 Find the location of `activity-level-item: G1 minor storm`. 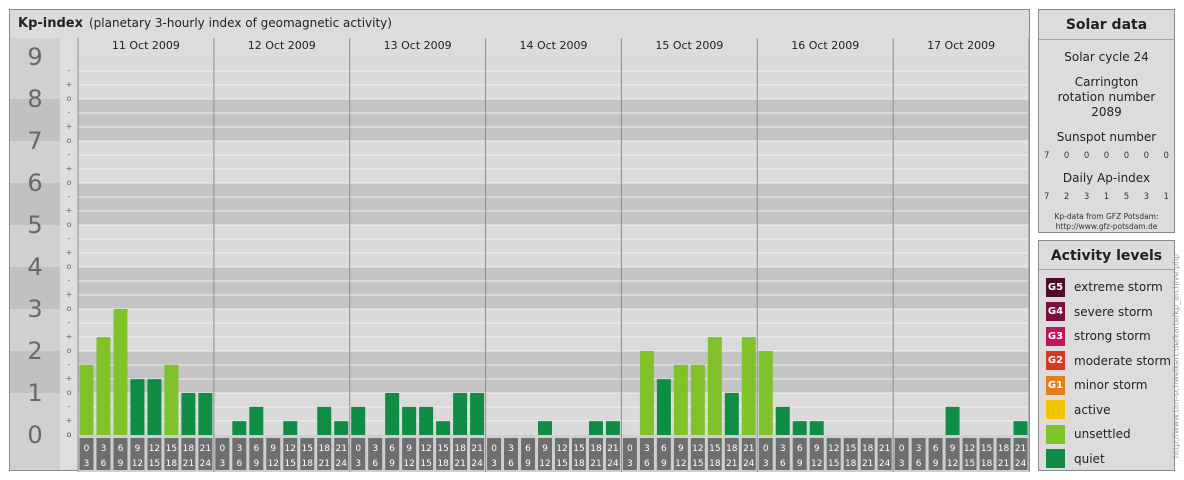

activity-level-item: G1 minor storm is located at coordinates (1096, 385).